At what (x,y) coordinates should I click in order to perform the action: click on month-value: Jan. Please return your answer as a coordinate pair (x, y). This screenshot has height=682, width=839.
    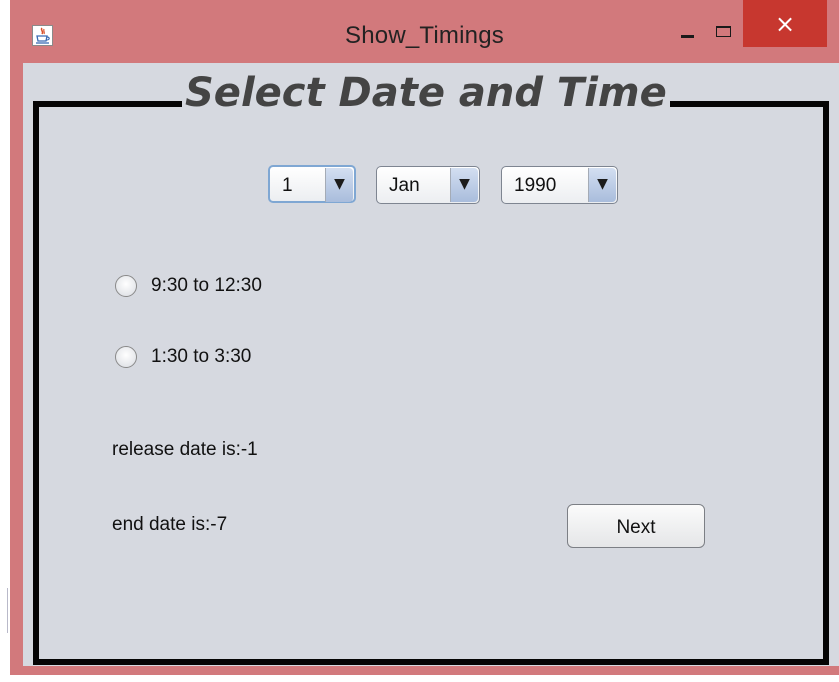
    Looking at the image, I should click on (404, 185).